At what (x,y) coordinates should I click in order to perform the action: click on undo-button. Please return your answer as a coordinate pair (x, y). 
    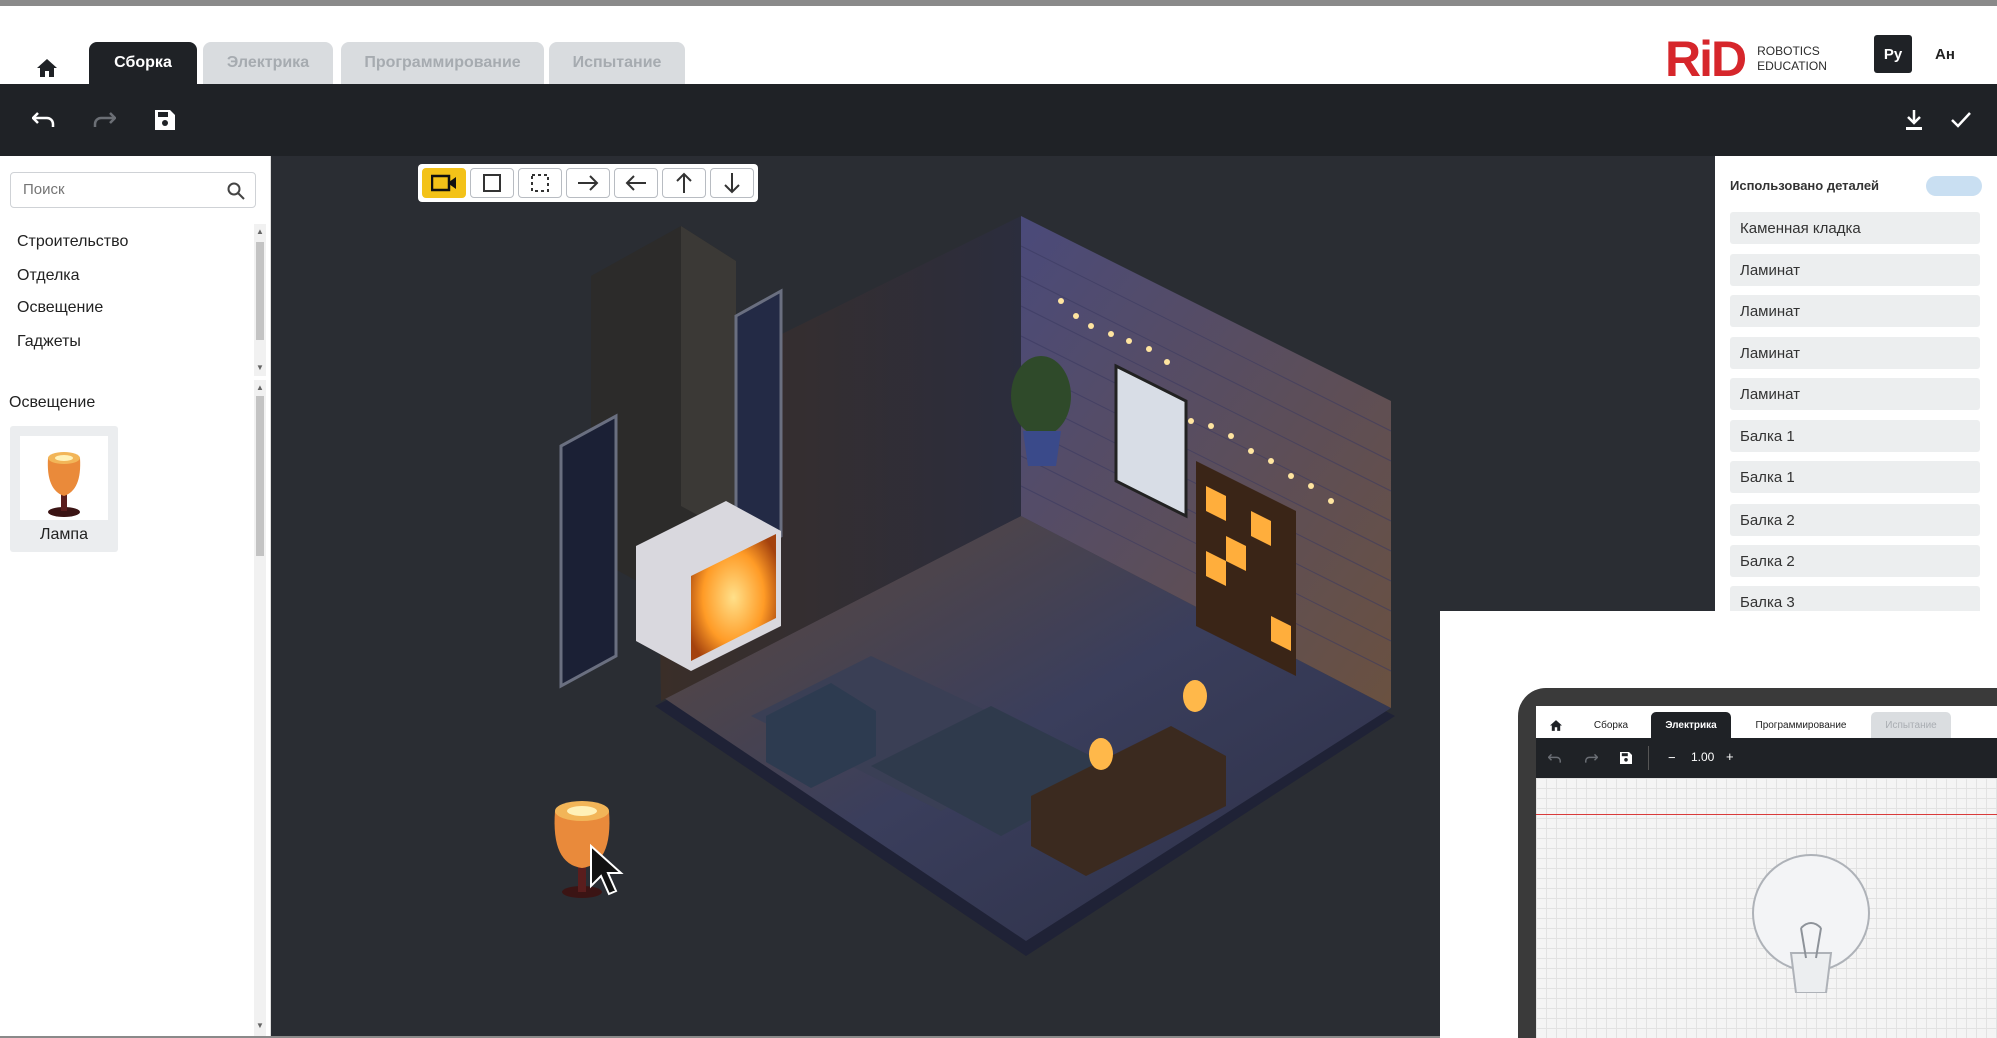
    Looking at the image, I should click on (44, 120).